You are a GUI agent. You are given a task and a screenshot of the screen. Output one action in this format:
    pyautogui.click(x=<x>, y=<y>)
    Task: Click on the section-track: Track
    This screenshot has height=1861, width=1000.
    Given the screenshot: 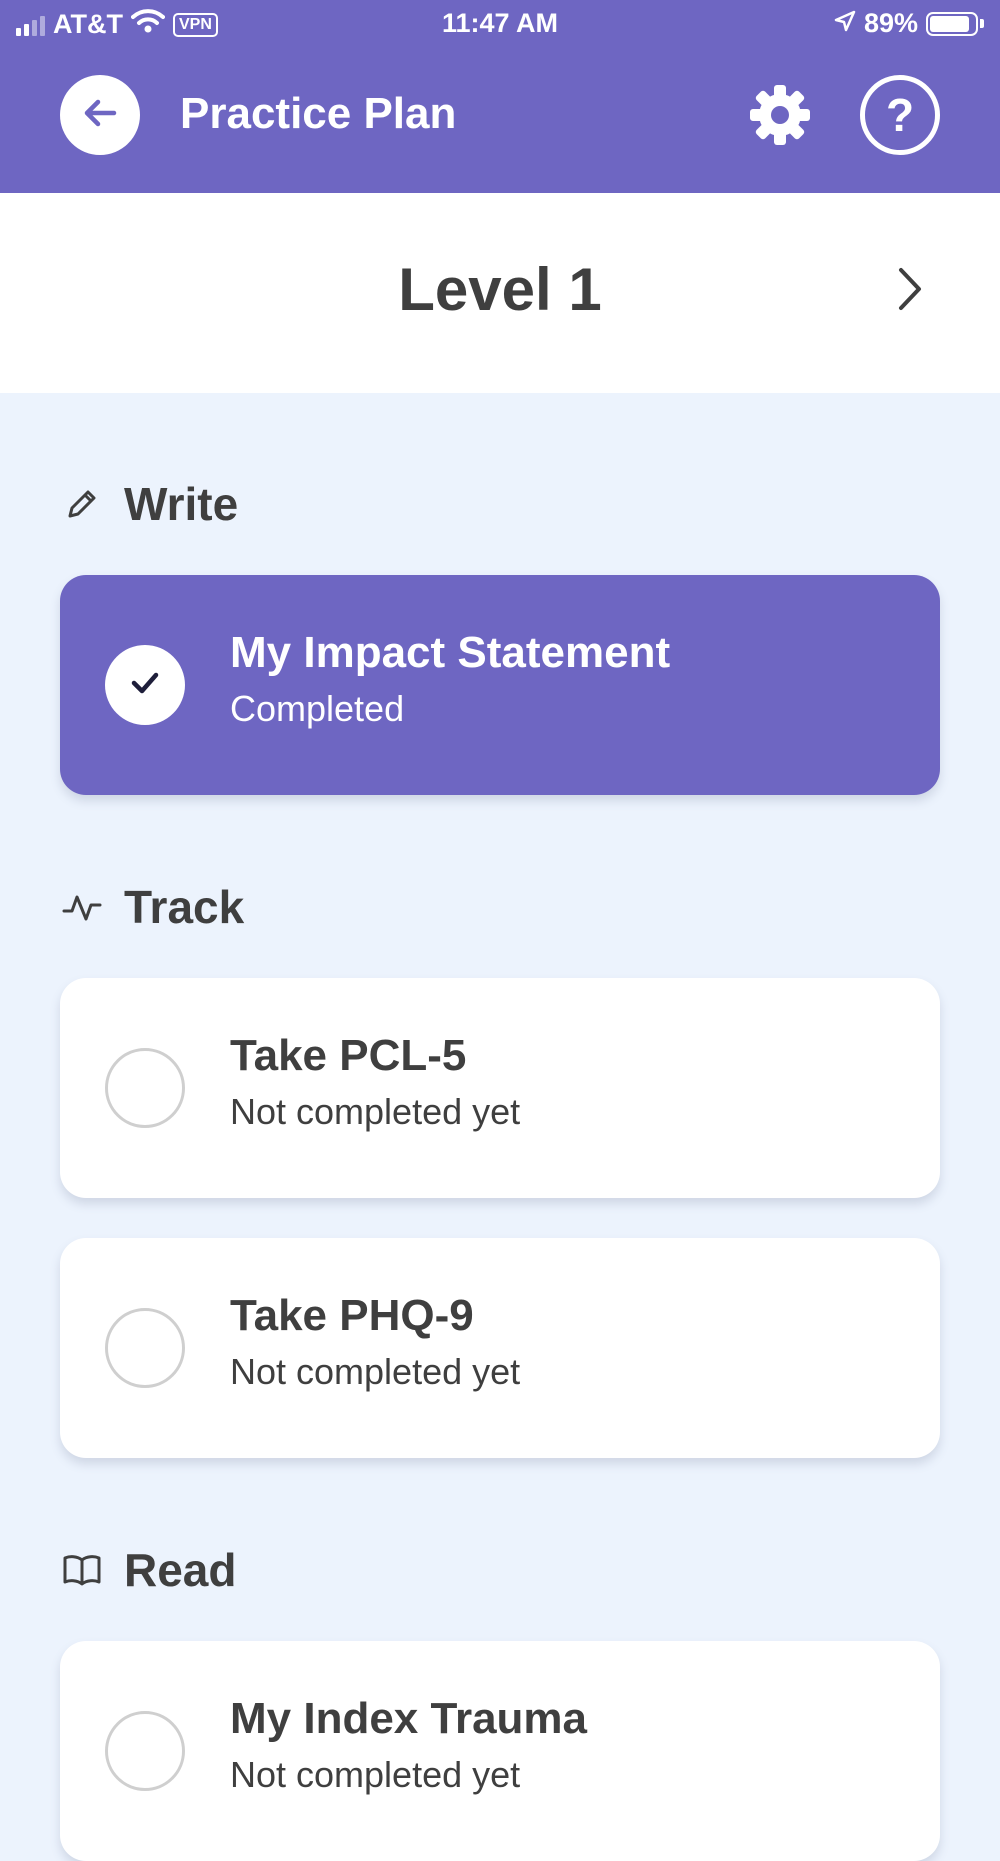 What is the action you would take?
    pyautogui.click(x=153, y=907)
    